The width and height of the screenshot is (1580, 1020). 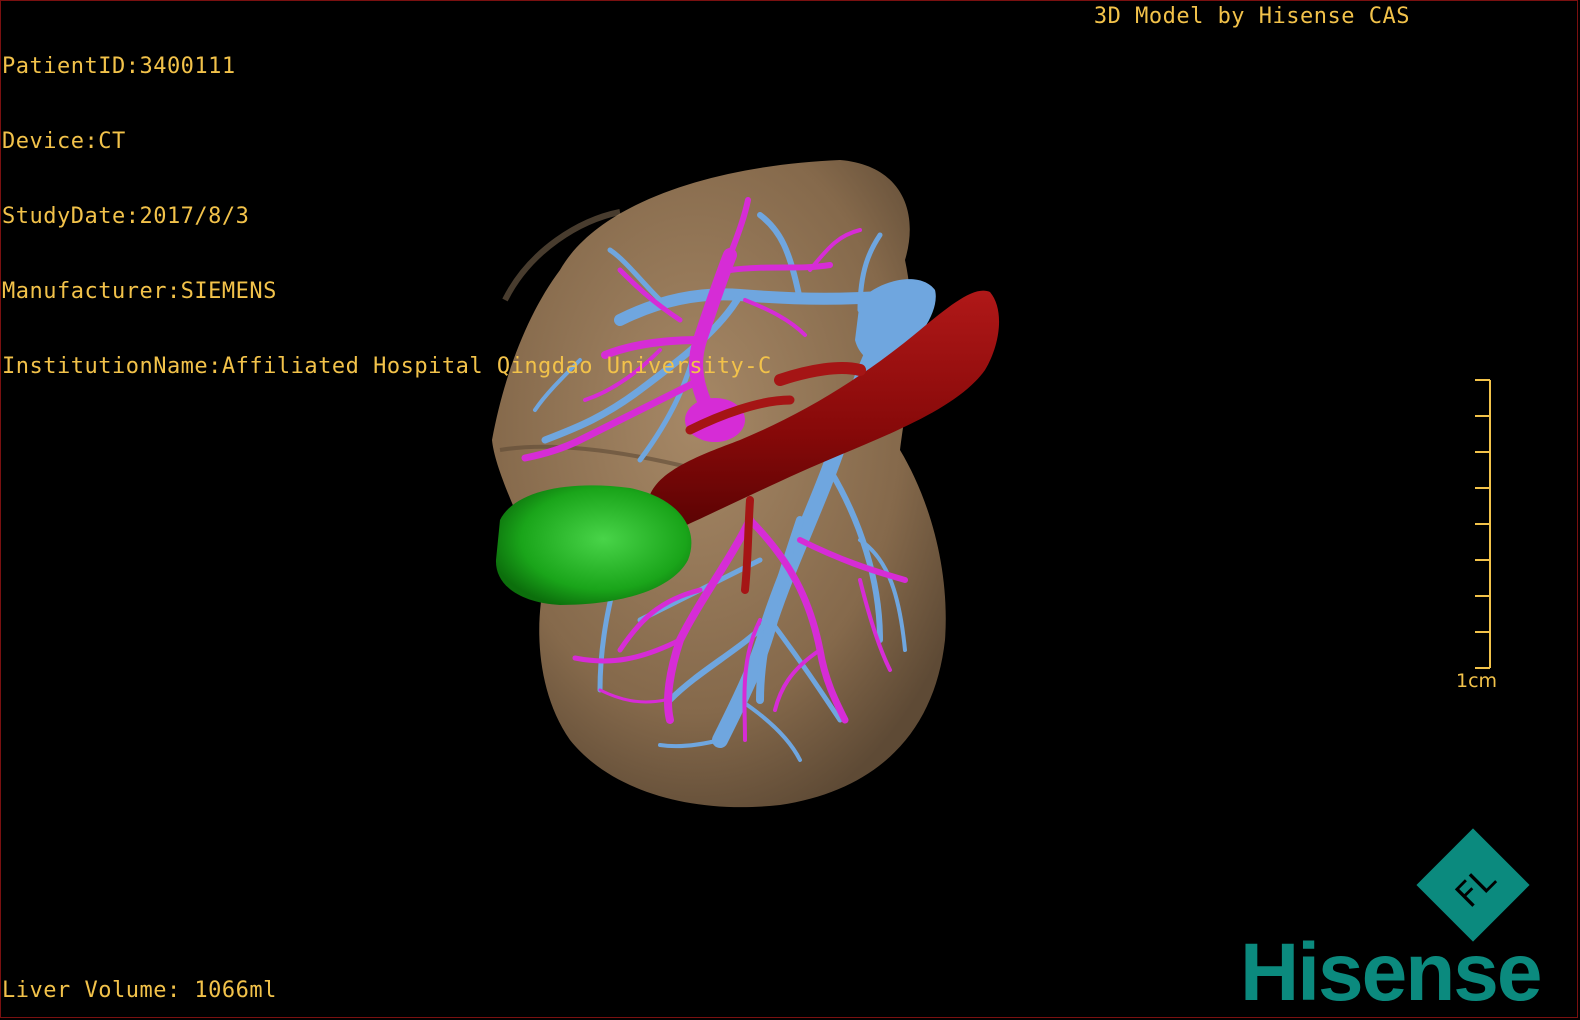 What do you see at coordinates (126, 216) in the screenshot?
I see `study-date: StudyDate:2017/8/3` at bounding box center [126, 216].